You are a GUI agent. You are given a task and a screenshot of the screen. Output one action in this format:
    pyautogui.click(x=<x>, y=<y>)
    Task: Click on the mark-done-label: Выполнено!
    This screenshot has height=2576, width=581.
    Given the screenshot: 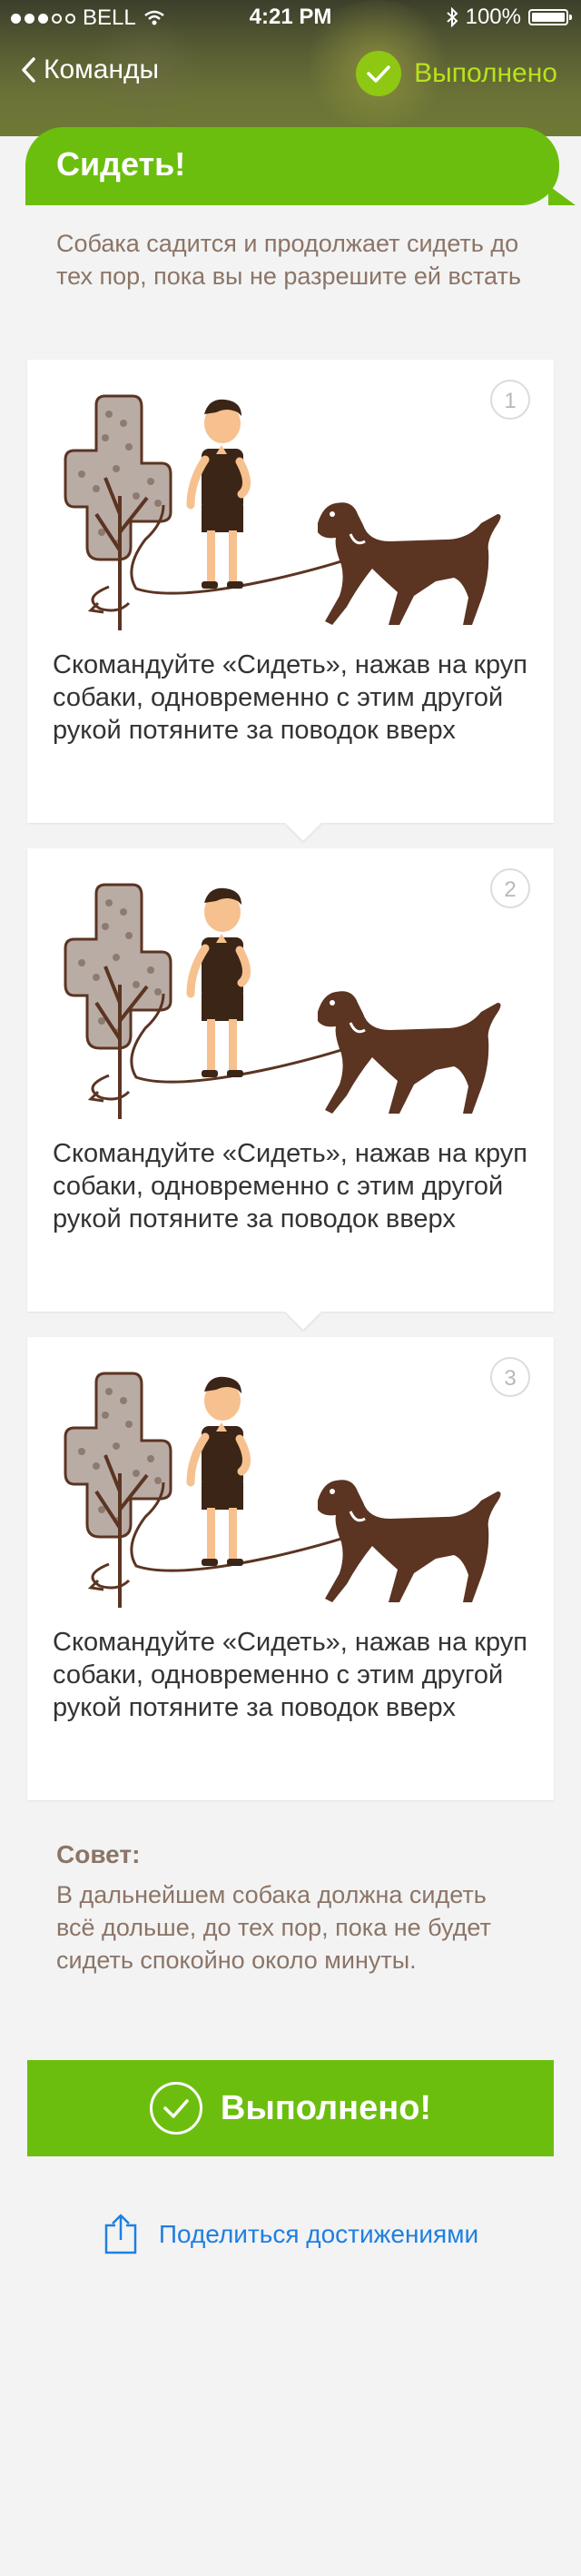 What is the action you would take?
    pyautogui.click(x=326, y=2107)
    